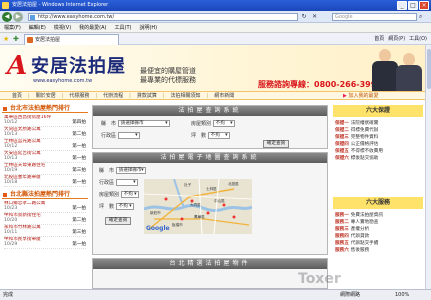 The width and height of the screenshot is (431, 300). What do you see at coordinates (79, 208) in the screenshot?
I see `listing-round: 第一拍` at bounding box center [79, 208].